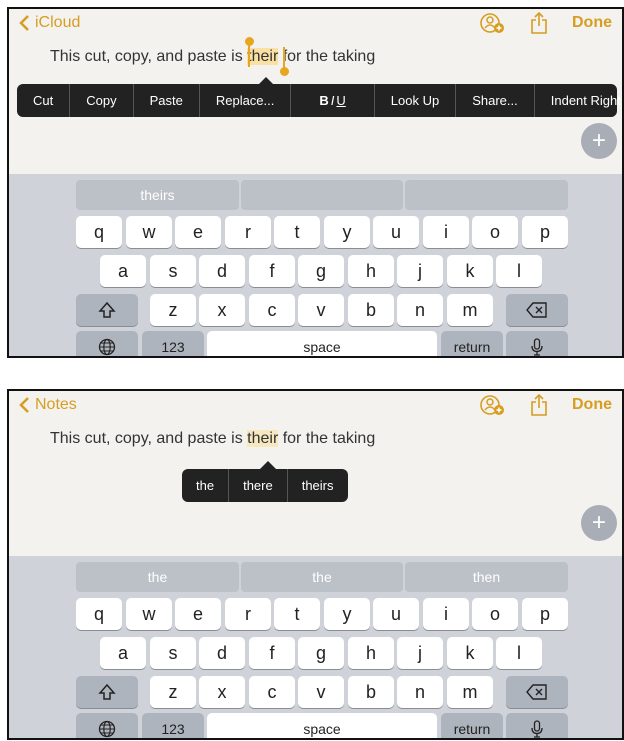 The width and height of the screenshot is (624, 741). Describe the element at coordinates (322, 577) in the screenshot. I see `prediction-2: the` at that location.